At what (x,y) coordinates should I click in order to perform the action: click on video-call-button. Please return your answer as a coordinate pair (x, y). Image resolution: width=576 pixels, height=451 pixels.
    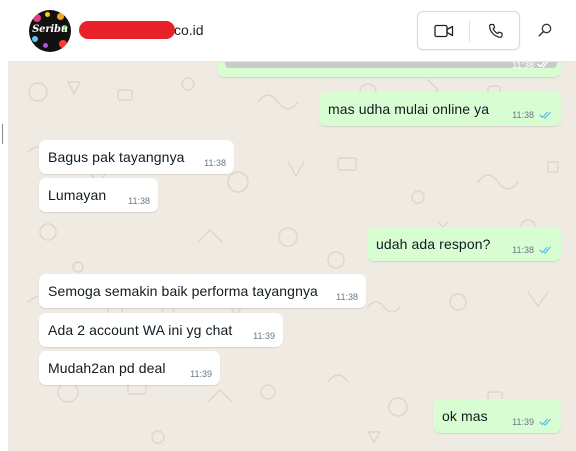
    Looking at the image, I should click on (443, 30).